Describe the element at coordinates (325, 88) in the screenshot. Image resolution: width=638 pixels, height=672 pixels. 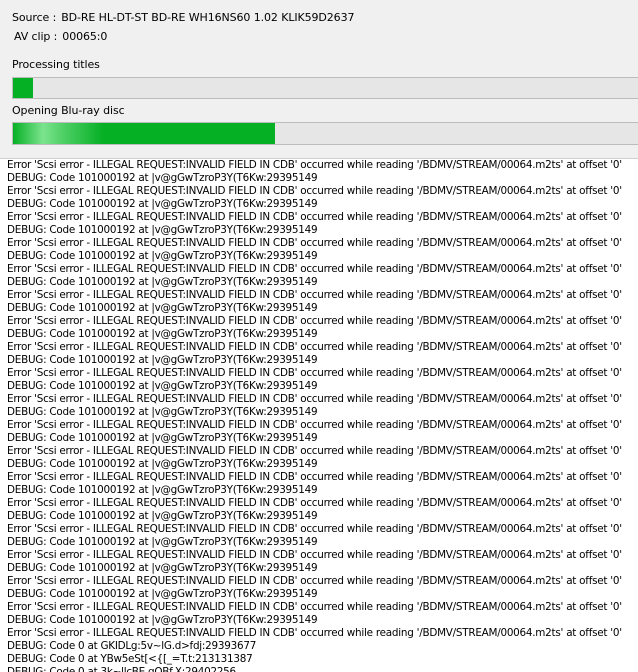
I see `titles-progress-bar` at that location.